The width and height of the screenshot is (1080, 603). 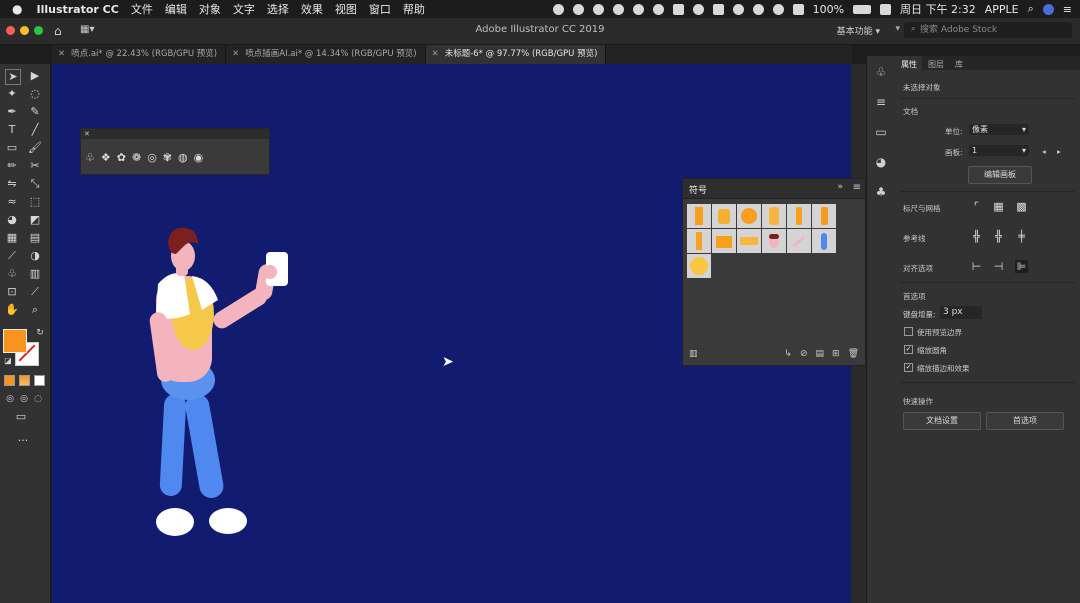 What do you see at coordinates (558, 9) in the screenshot?
I see `record-icon` at bounding box center [558, 9].